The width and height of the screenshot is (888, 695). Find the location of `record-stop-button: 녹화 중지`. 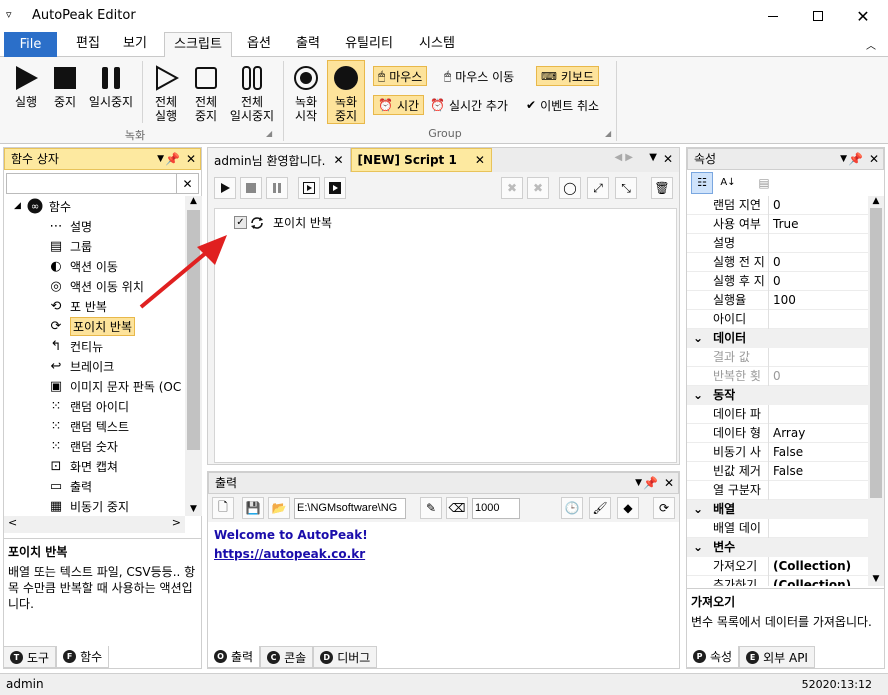

record-stop-button: 녹화 중지 is located at coordinates (346, 92).